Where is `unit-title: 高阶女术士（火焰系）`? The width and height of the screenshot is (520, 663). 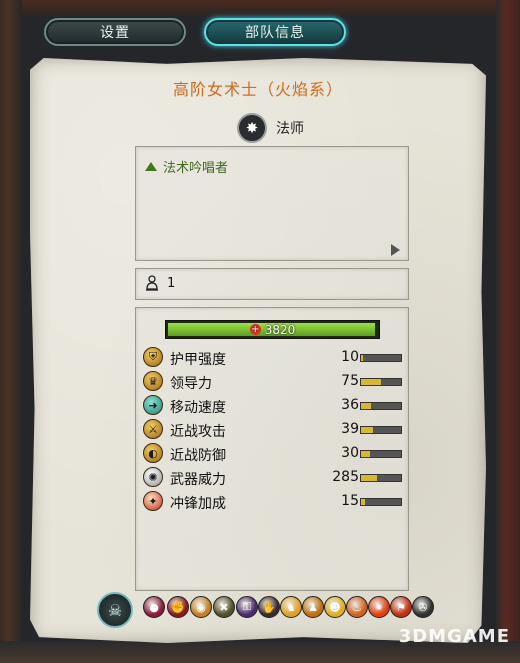 unit-title: 高阶女术士（火焰系） is located at coordinates (257, 89).